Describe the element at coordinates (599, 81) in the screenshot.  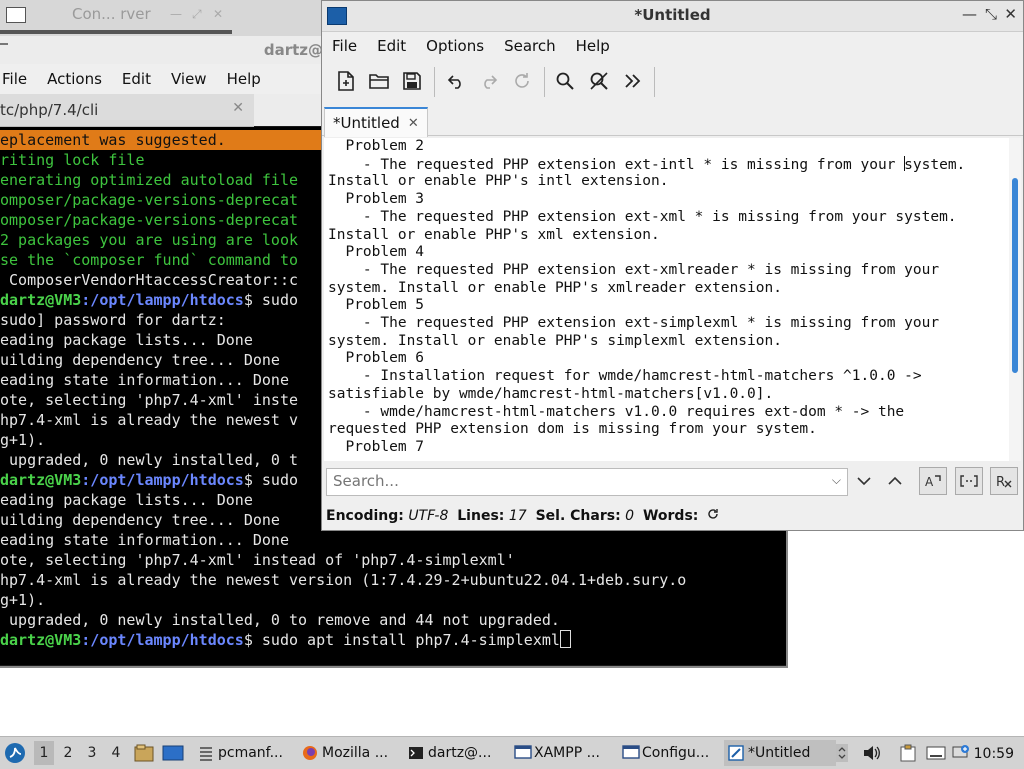
I see `replace-icon` at that location.